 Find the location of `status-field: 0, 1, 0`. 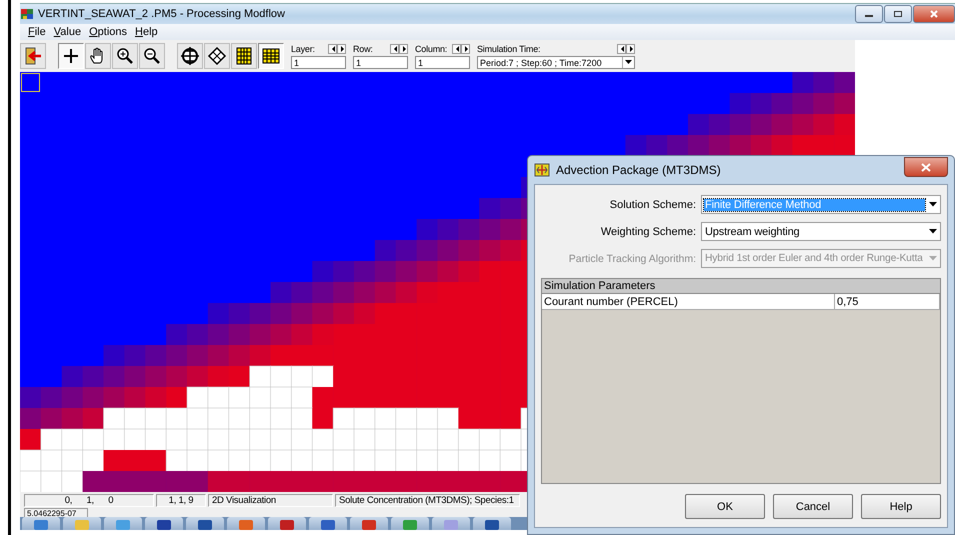

status-field: 0, 1, 0 is located at coordinates (89, 500).